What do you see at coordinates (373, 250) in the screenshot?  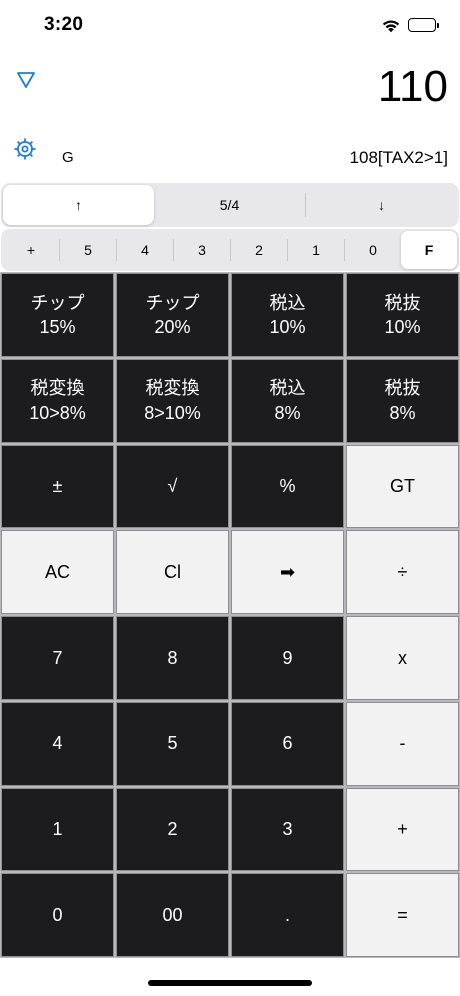 I see `decimal-option-0: 0` at bounding box center [373, 250].